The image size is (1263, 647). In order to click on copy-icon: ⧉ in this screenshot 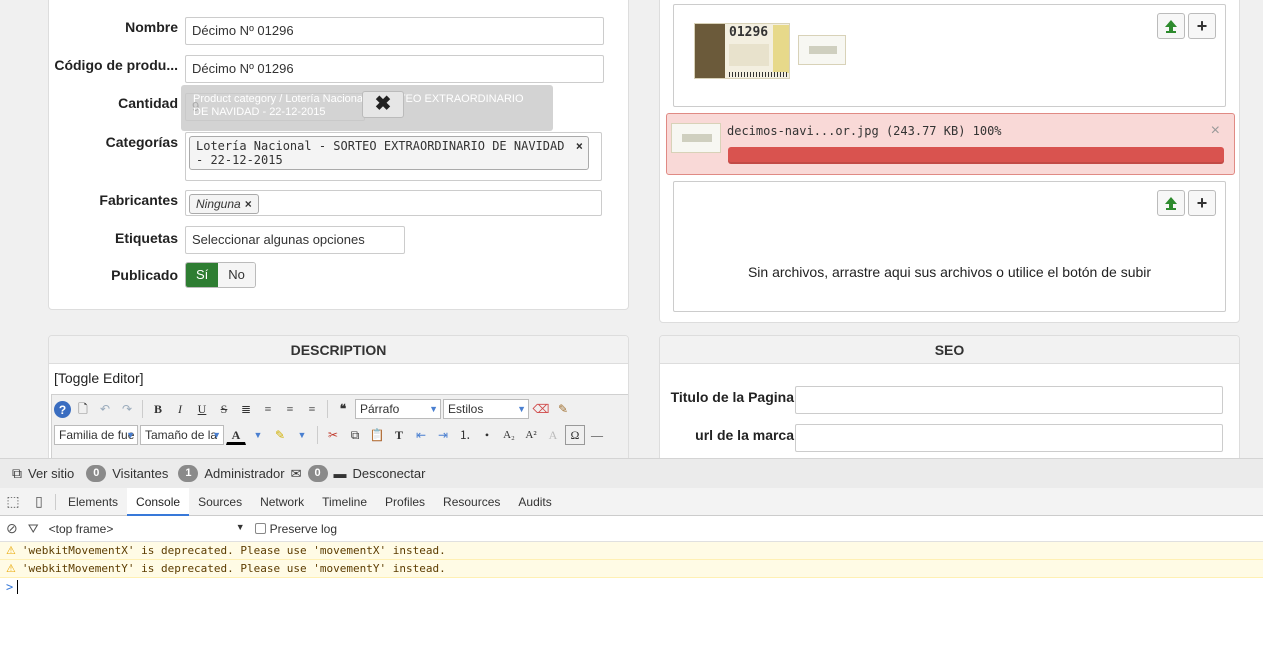, I will do `click(355, 435)`.